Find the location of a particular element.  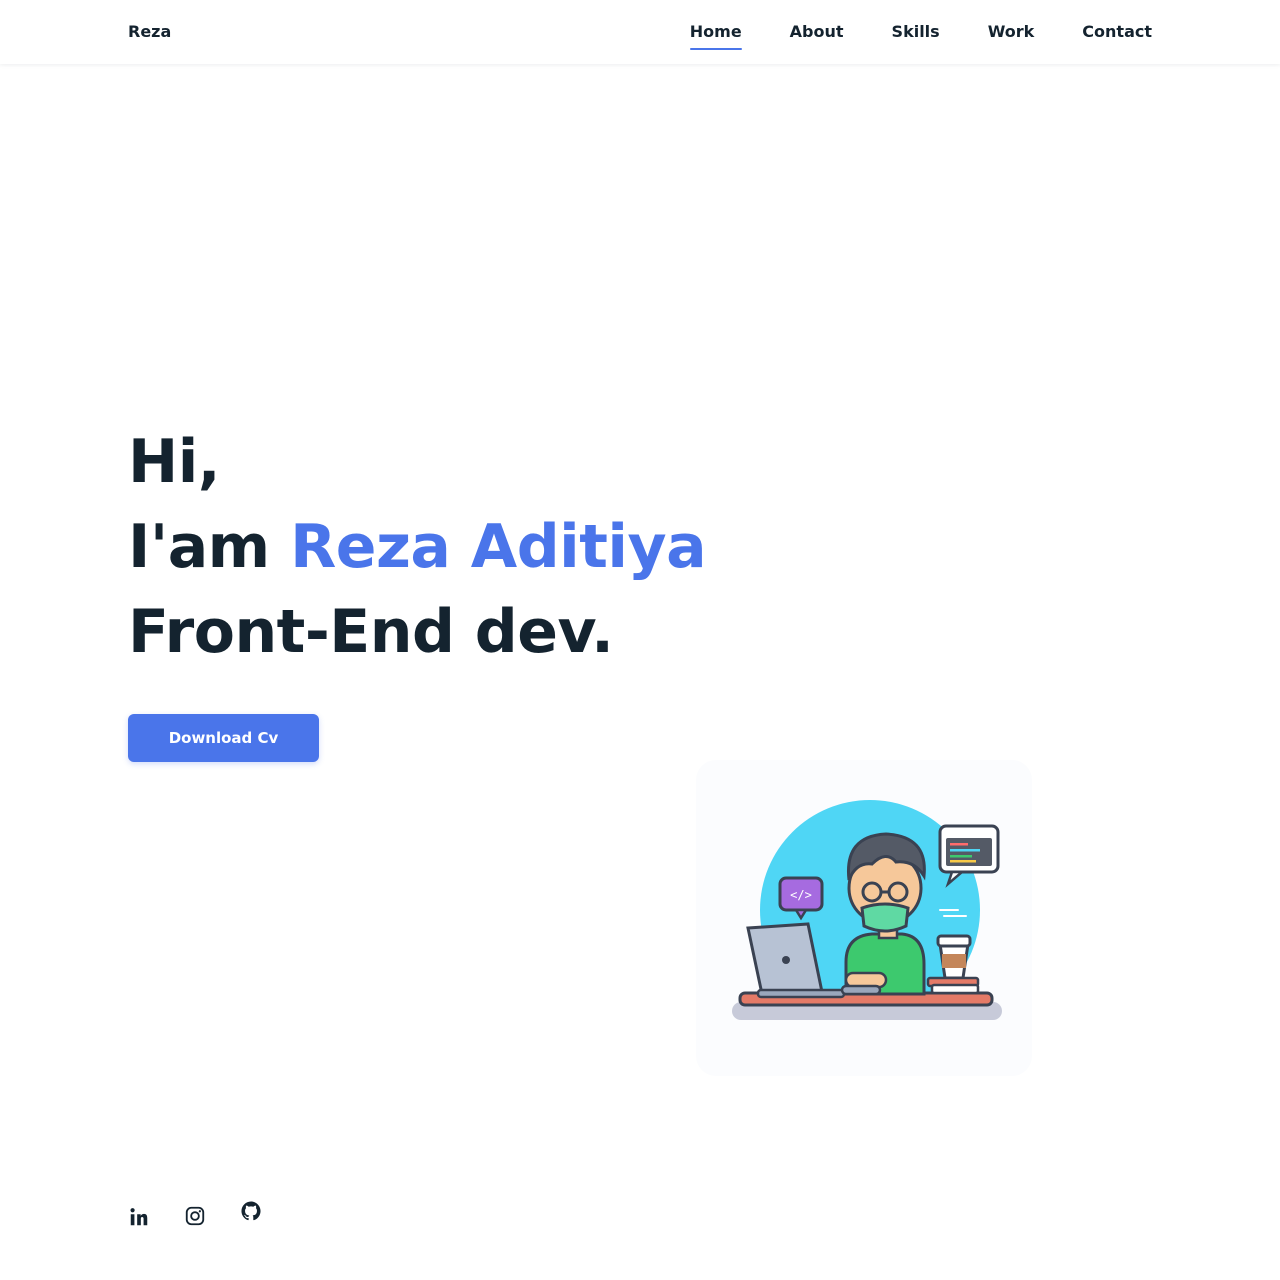

hero-intro-line: I'am Reza Aditiya is located at coordinates (417, 547).